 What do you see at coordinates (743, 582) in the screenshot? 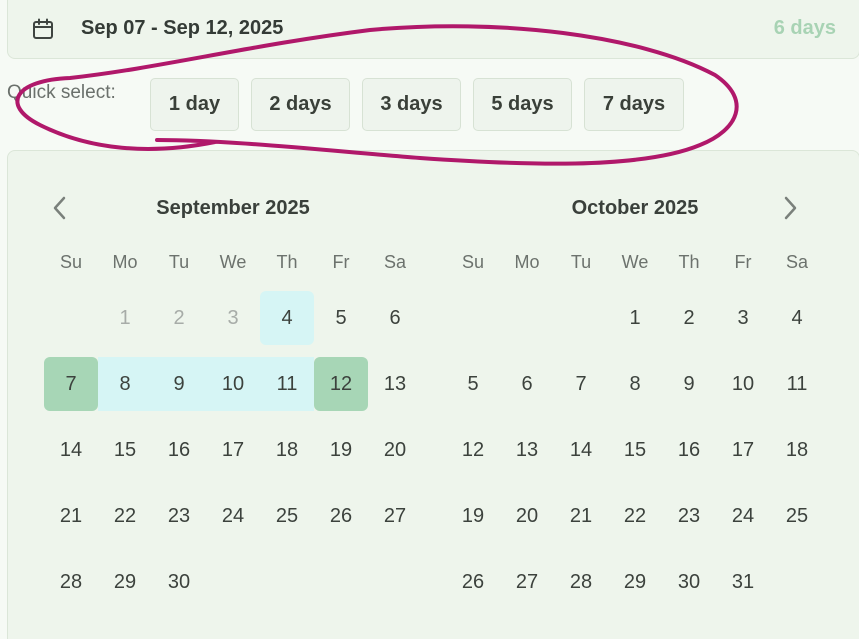
I see `calendar-day: 31` at bounding box center [743, 582].